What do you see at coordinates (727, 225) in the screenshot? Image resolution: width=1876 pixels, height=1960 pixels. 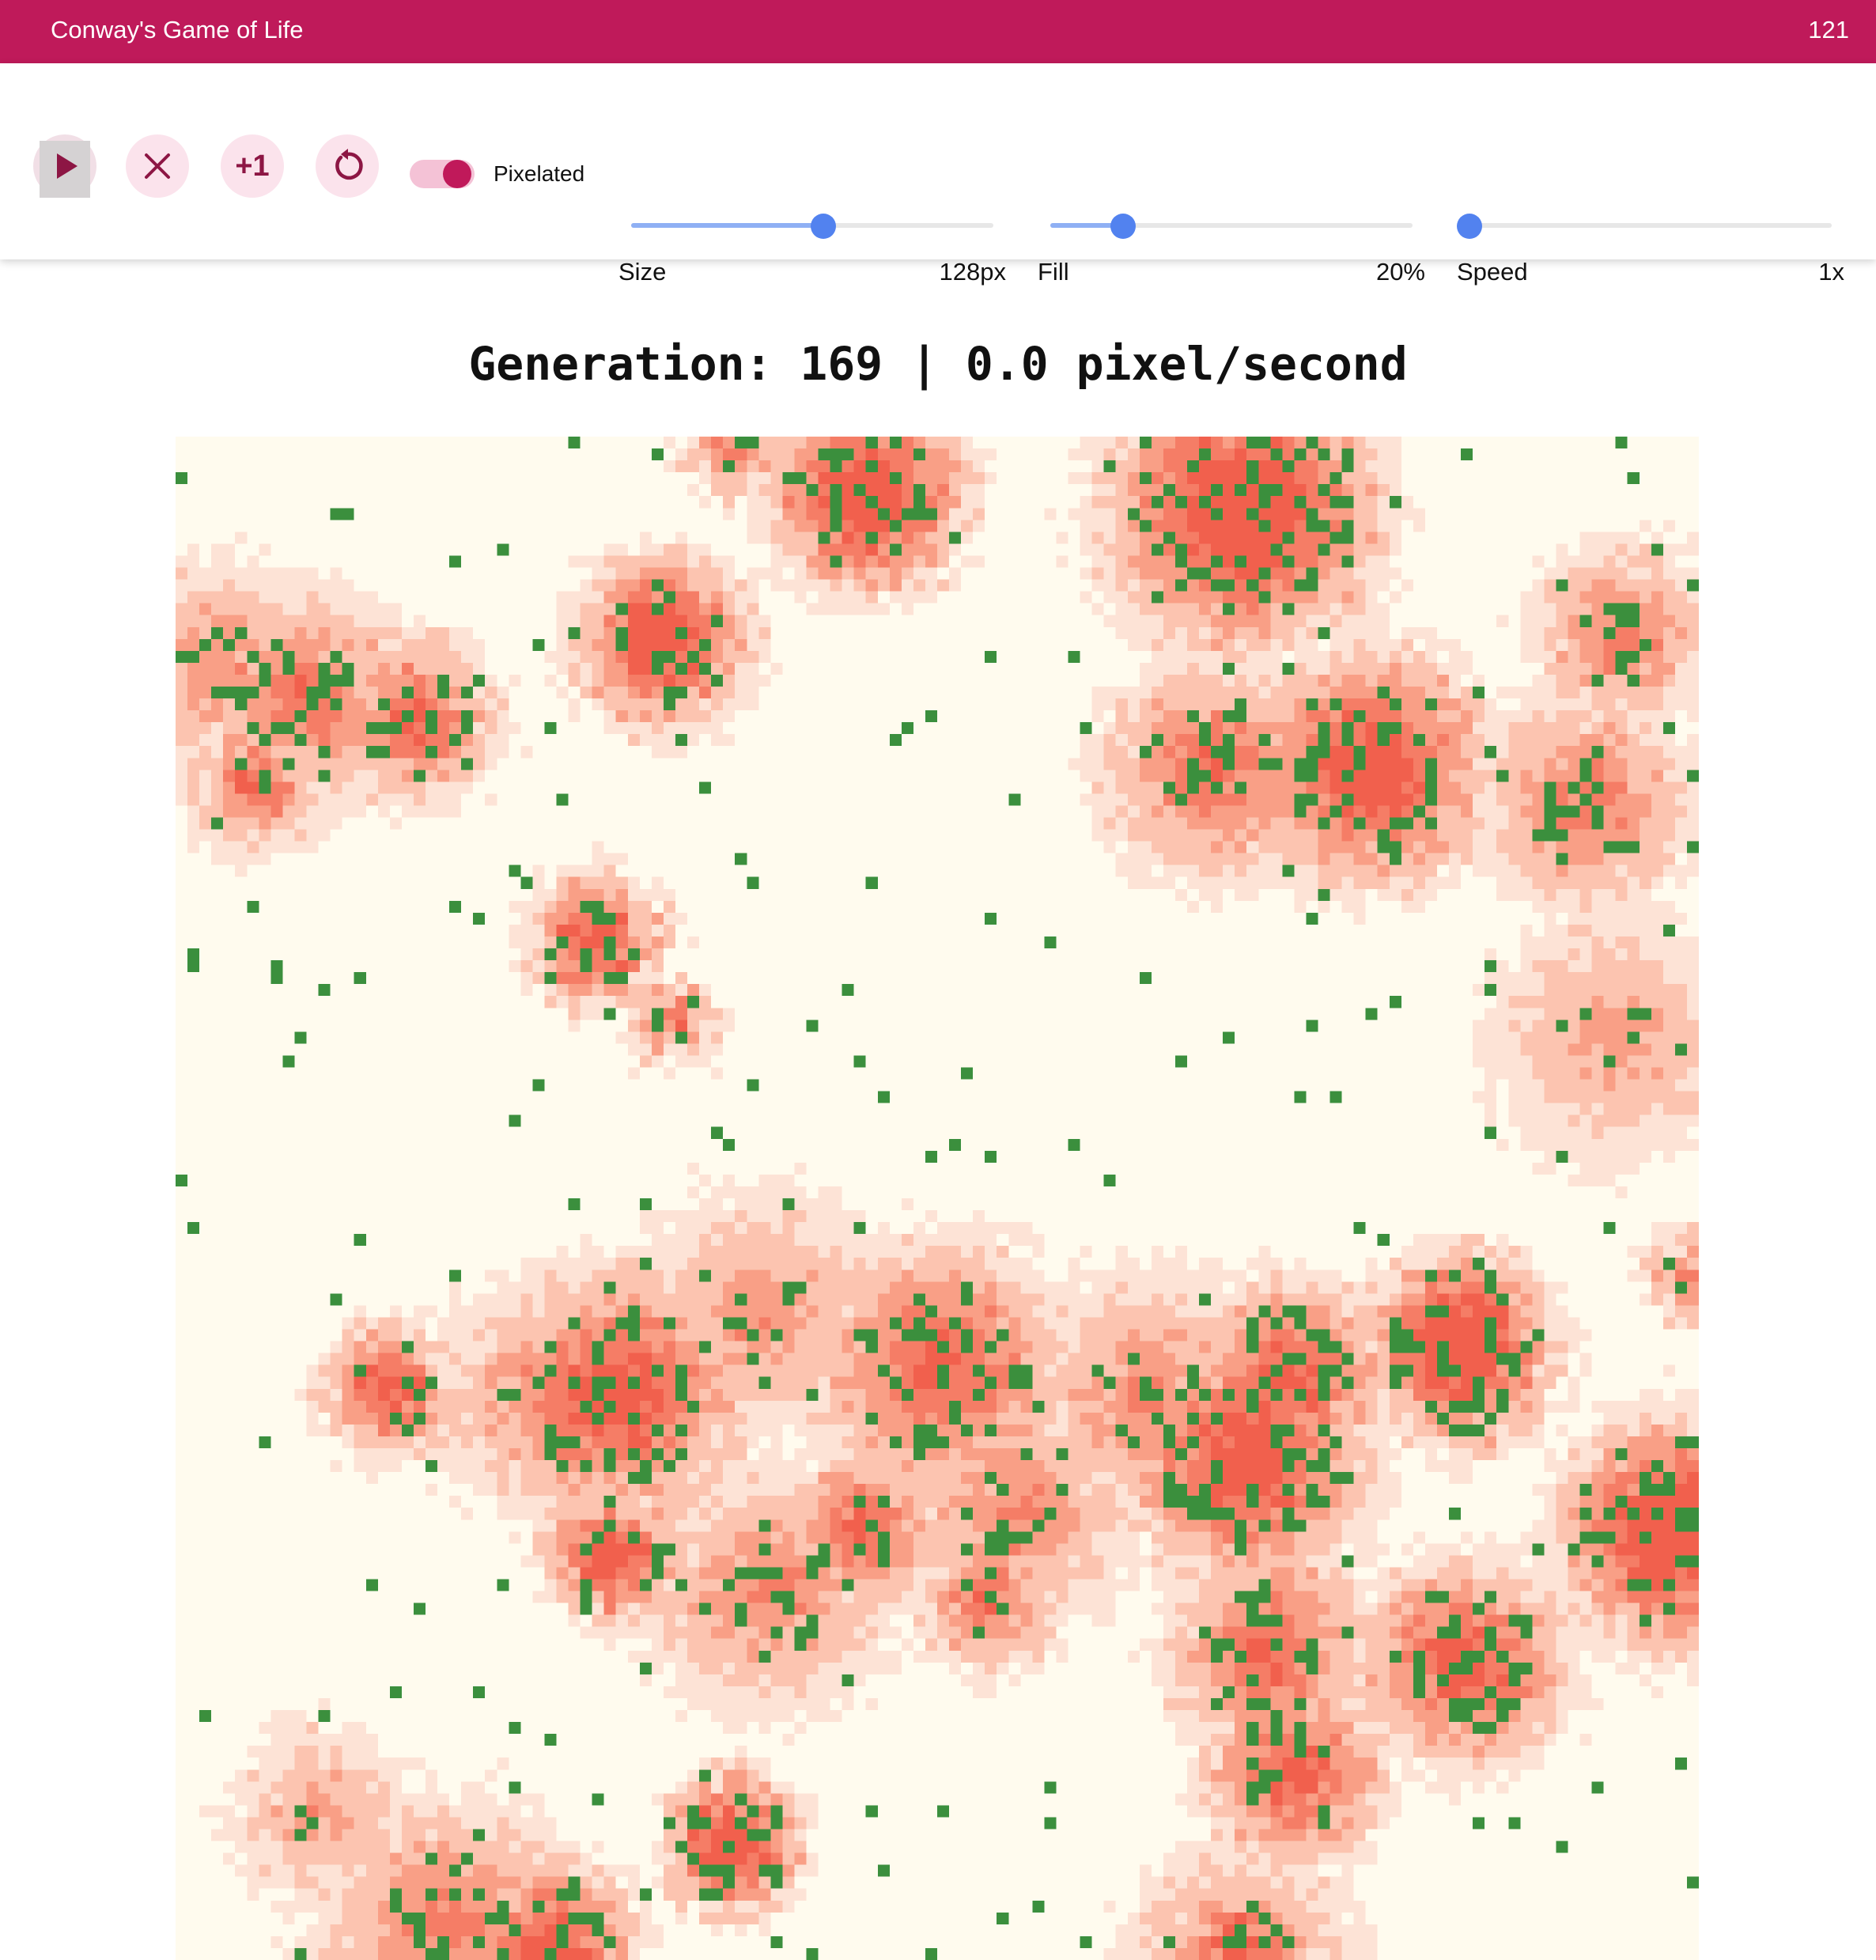 I see `slider-fill` at bounding box center [727, 225].